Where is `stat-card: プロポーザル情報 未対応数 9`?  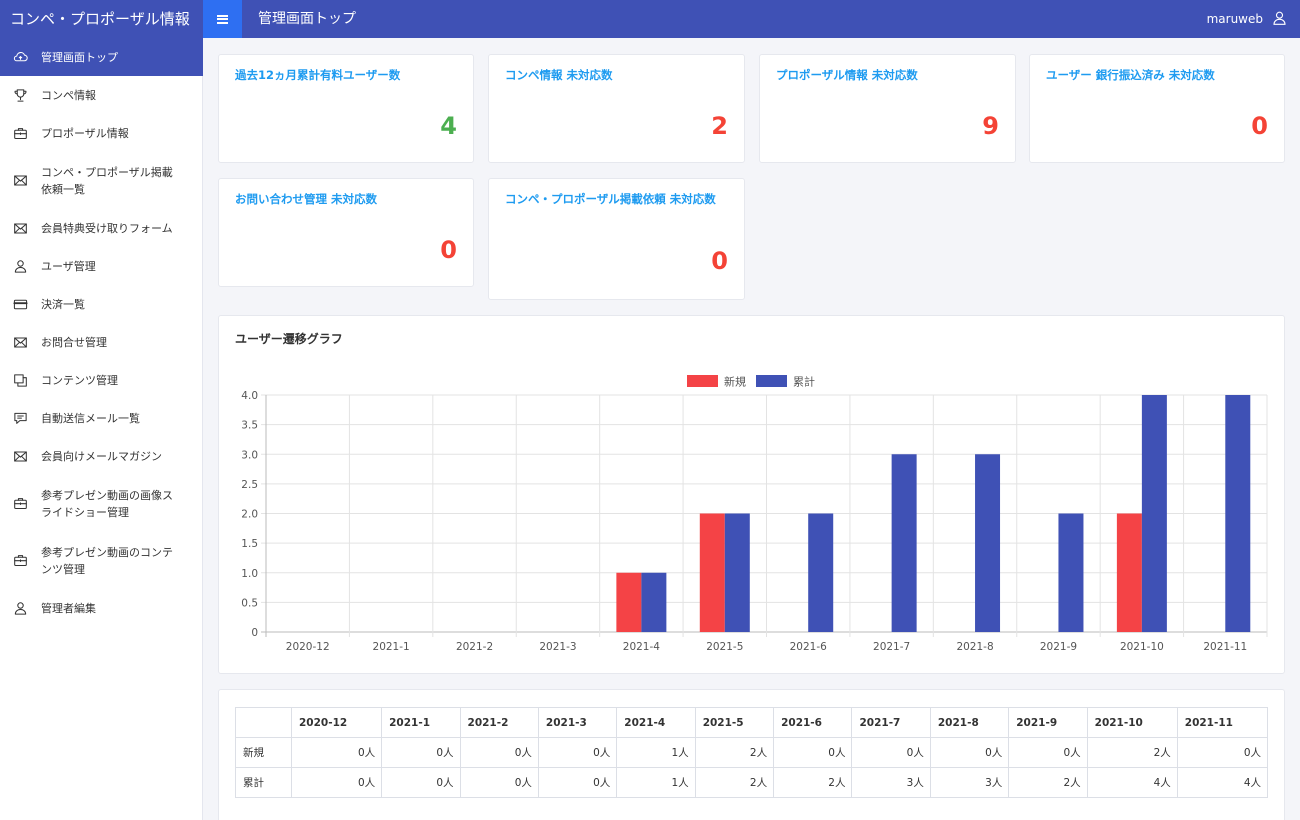
stat-card: プロポーザル情報 未対応数 9 is located at coordinates (887, 108).